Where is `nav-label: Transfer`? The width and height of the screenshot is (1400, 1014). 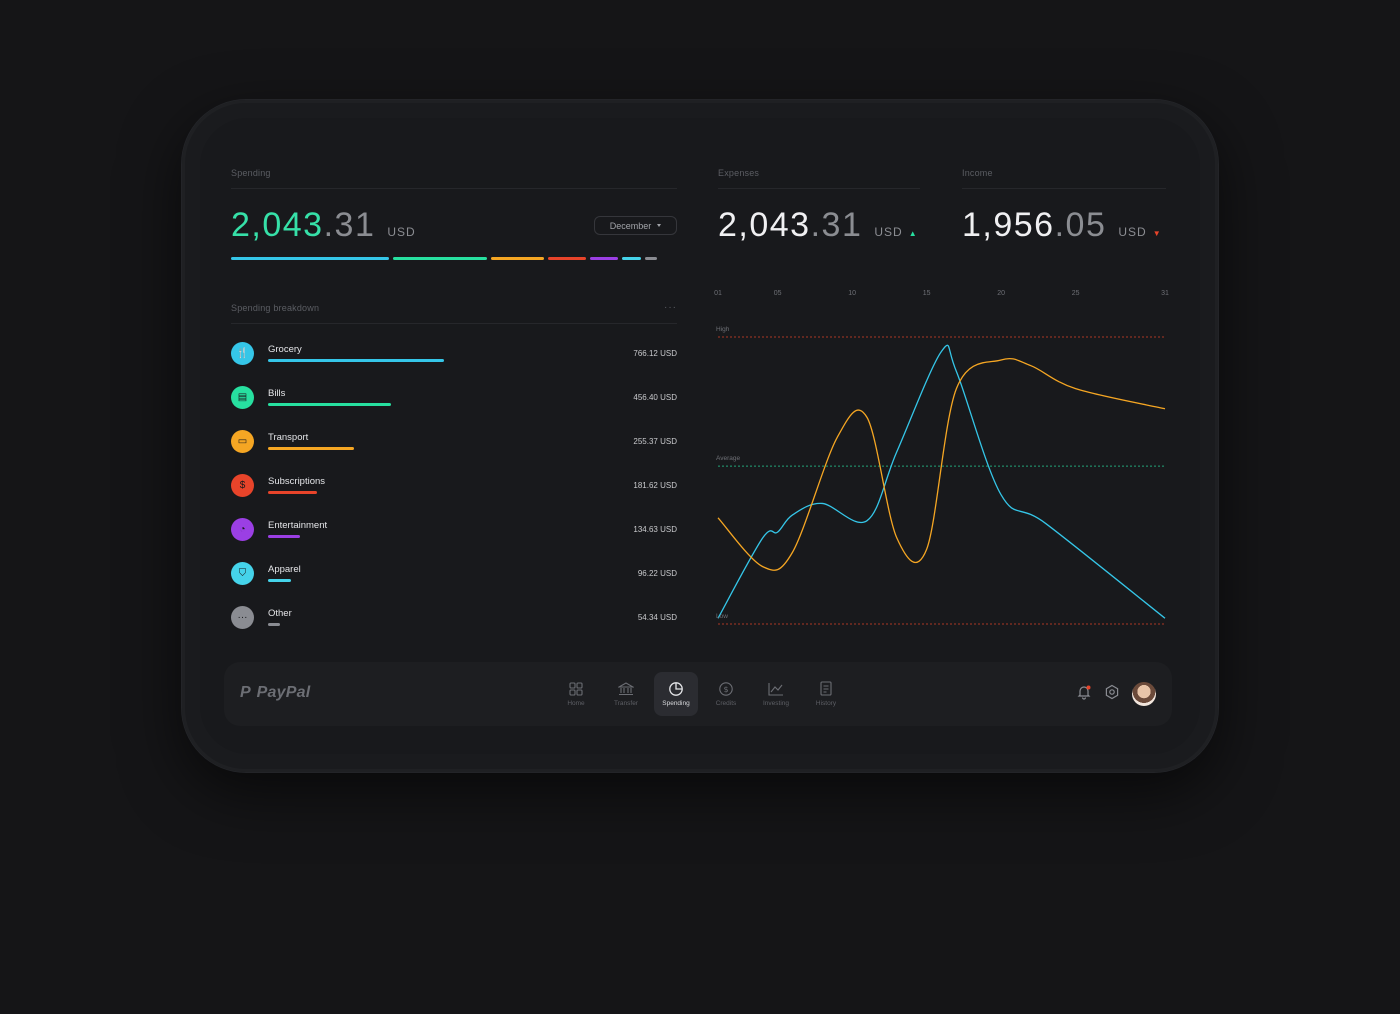
nav-label: Transfer is located at coordinates (626, 703).